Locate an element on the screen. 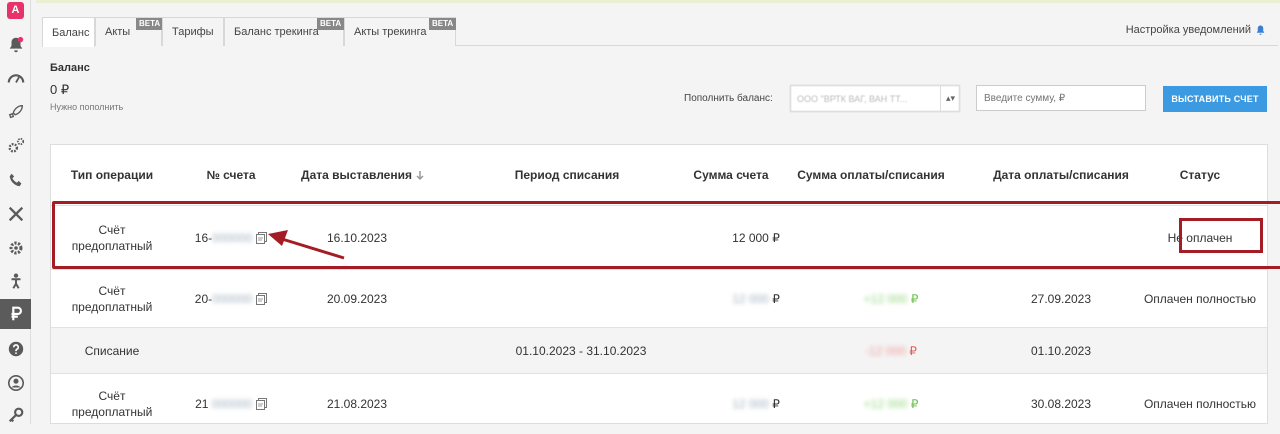  header-invoice-number: № счета is located at coordinates (231, 174).